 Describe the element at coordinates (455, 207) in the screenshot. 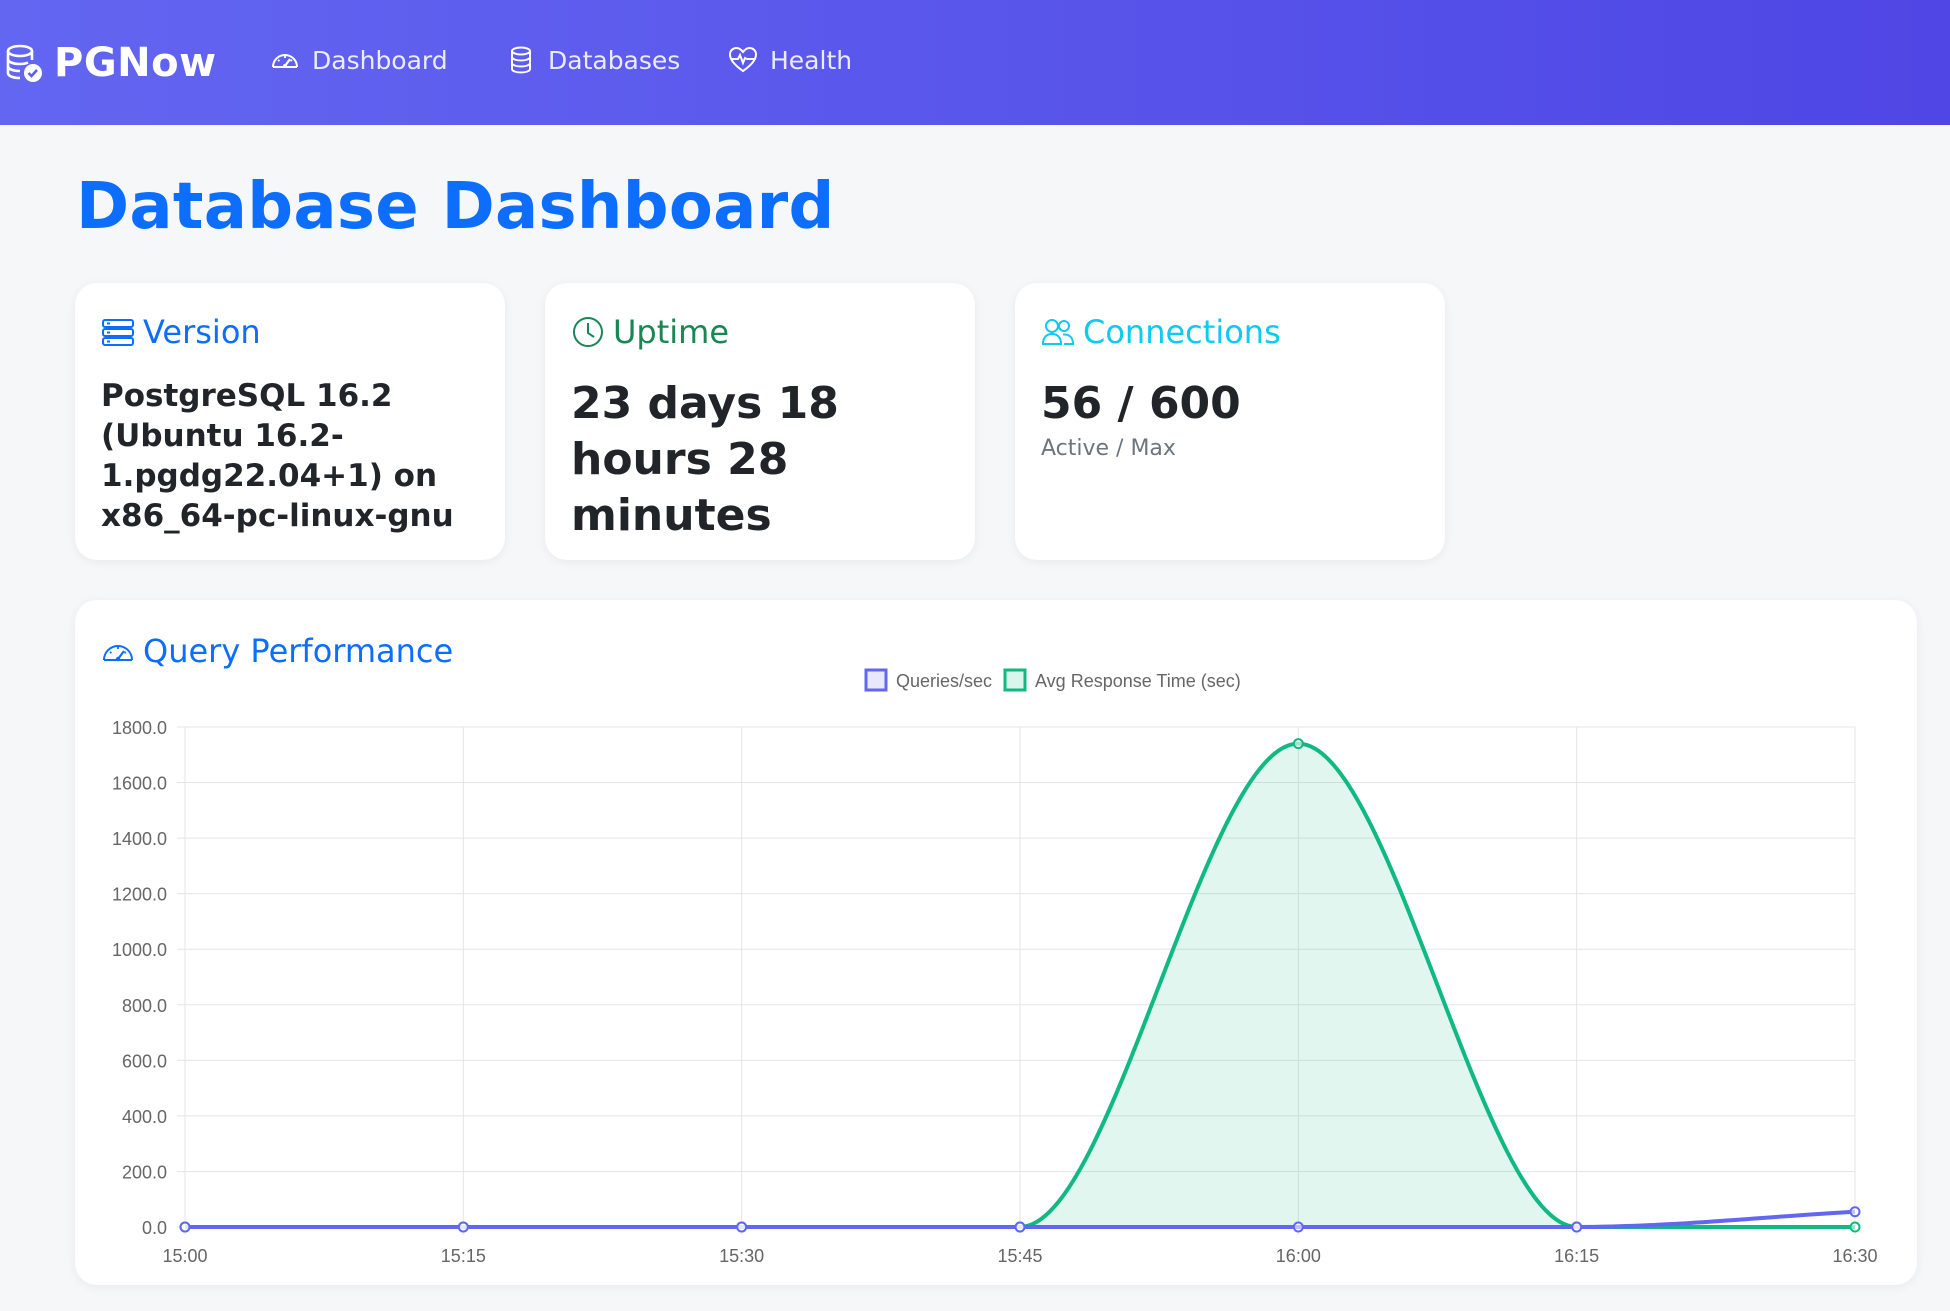

I see `page-title: Database Dashboard` at that location.